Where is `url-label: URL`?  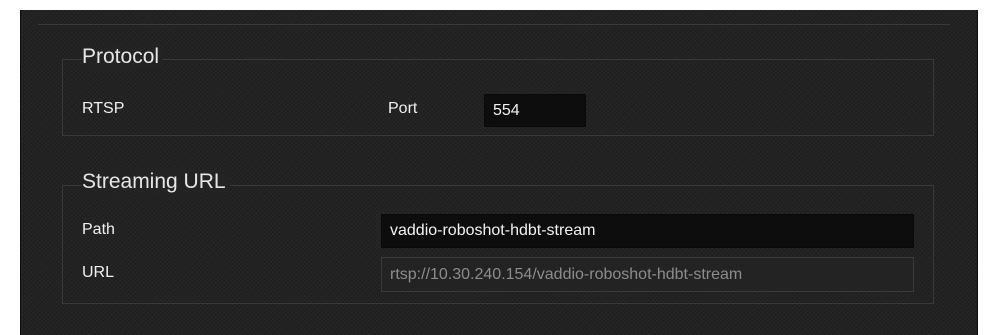
url-label: URL is located at coordinates (98, 272).